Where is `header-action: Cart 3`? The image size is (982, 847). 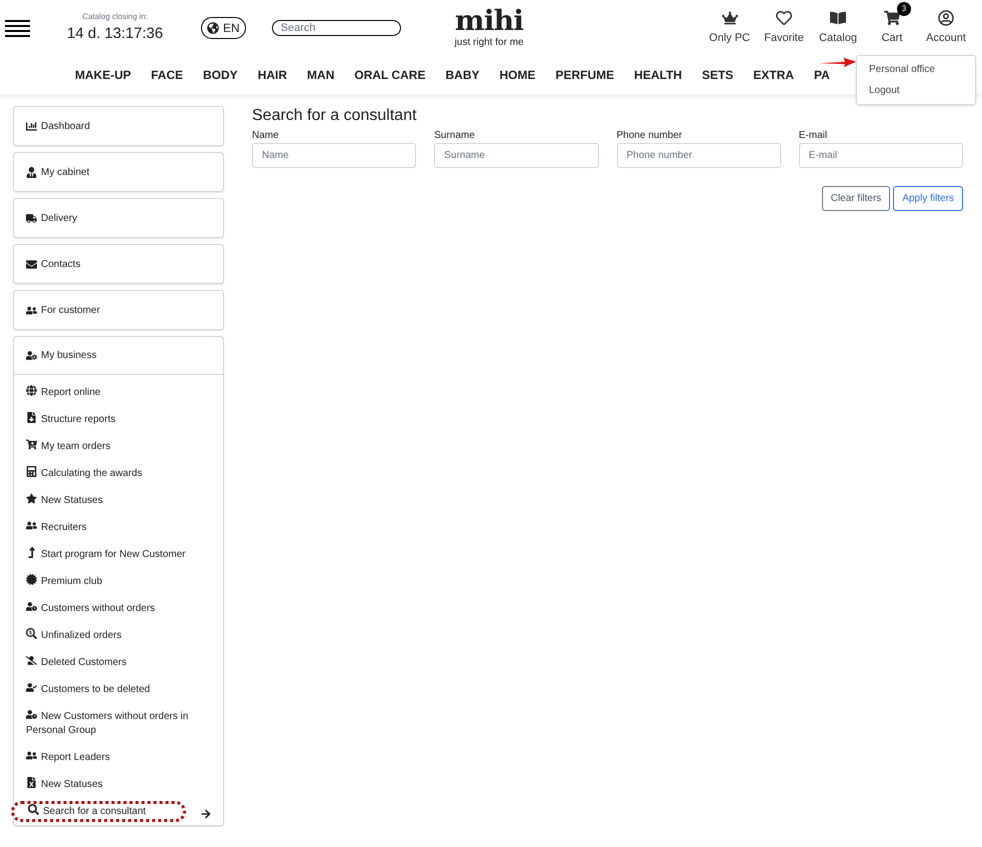 header-action: Cart 3 is located at coordinates (892, 24).